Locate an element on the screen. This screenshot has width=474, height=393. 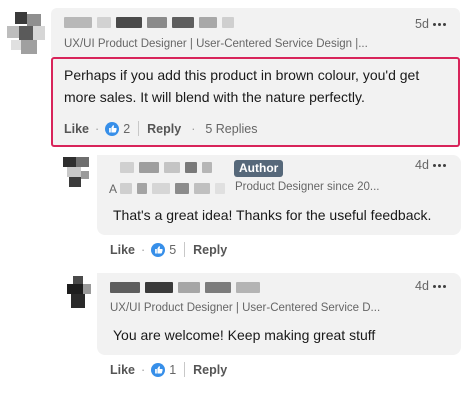
comment-1-actions: Like · 2 Reply · 5 Replies is located at coordinates (160, 128).